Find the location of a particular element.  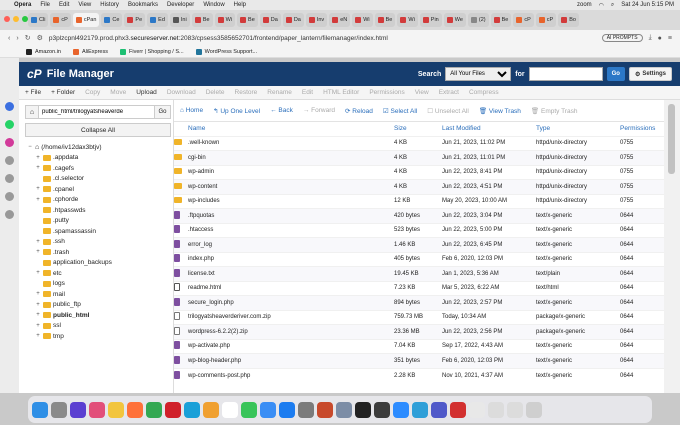

browser-tab: cP is located at coordinates (60, 20).